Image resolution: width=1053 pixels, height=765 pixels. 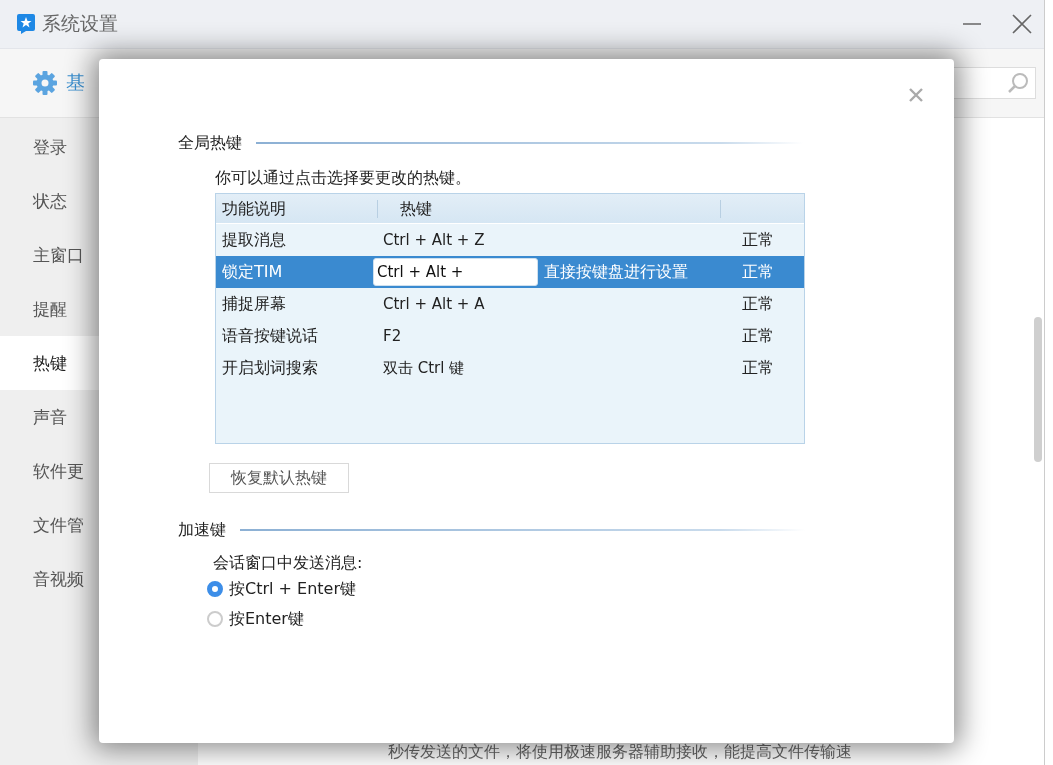 What do you see at coordinates (288, 562) in the screenshot?
I see `option-label: 会话窗口中发送消息:` at bounding box center [288, 562].